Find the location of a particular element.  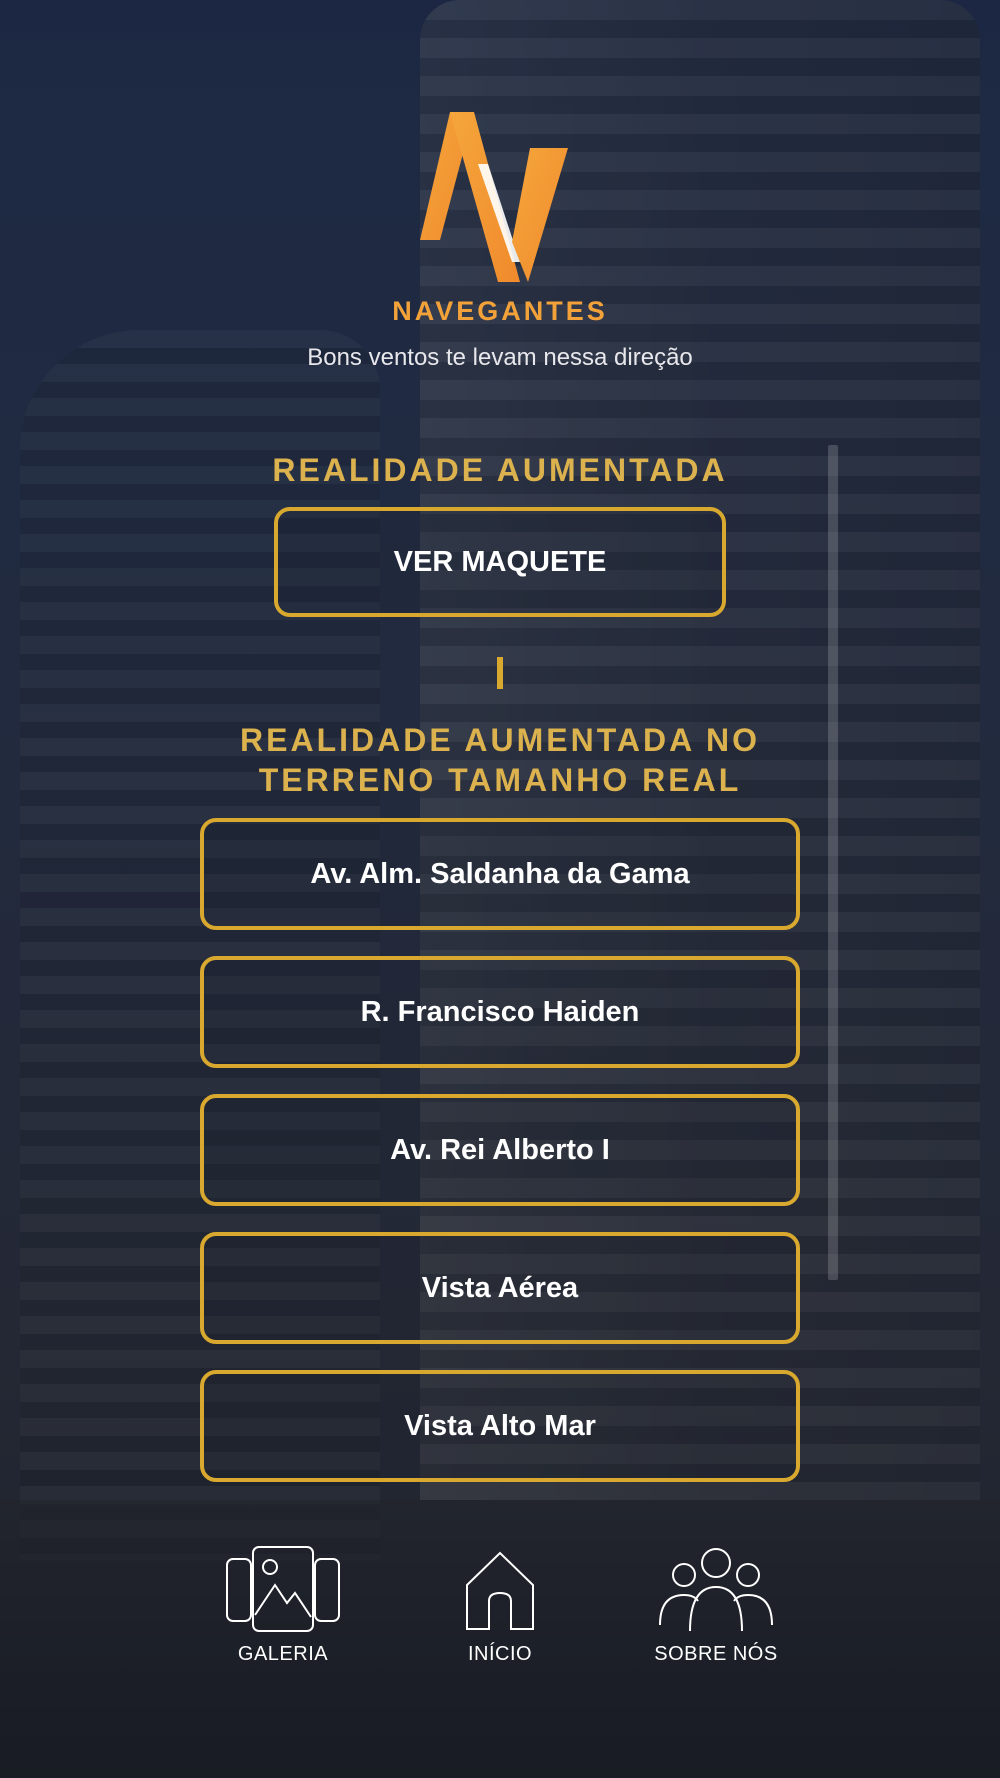

scrollbar is located at coordinates (833, 862).